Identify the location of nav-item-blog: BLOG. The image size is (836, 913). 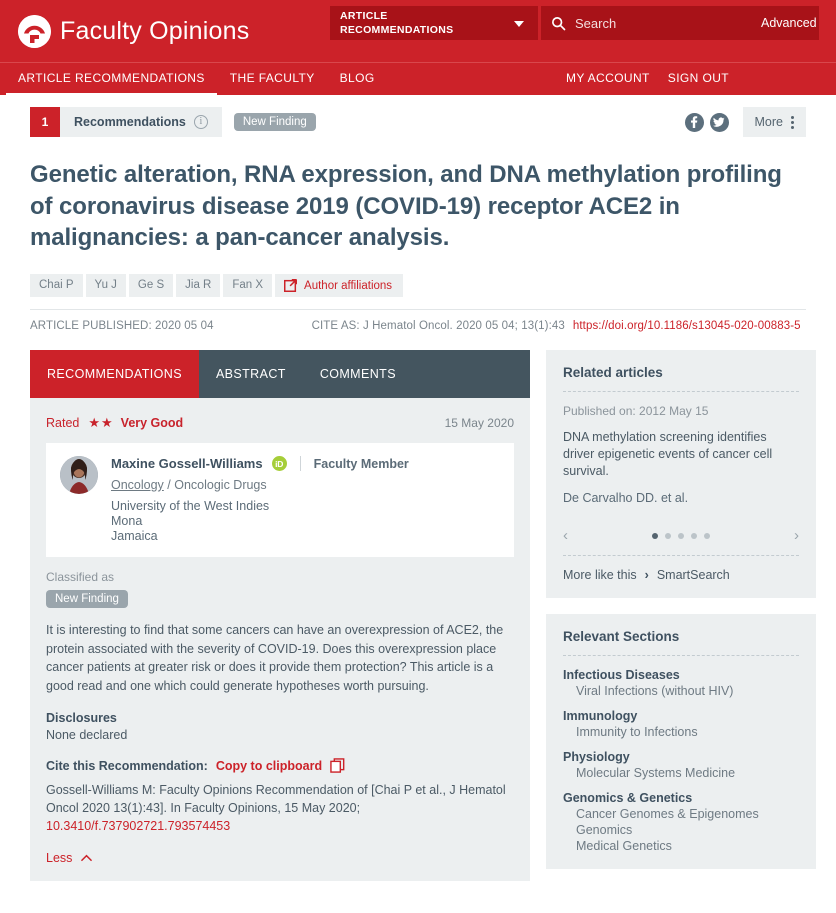
(357, 79).